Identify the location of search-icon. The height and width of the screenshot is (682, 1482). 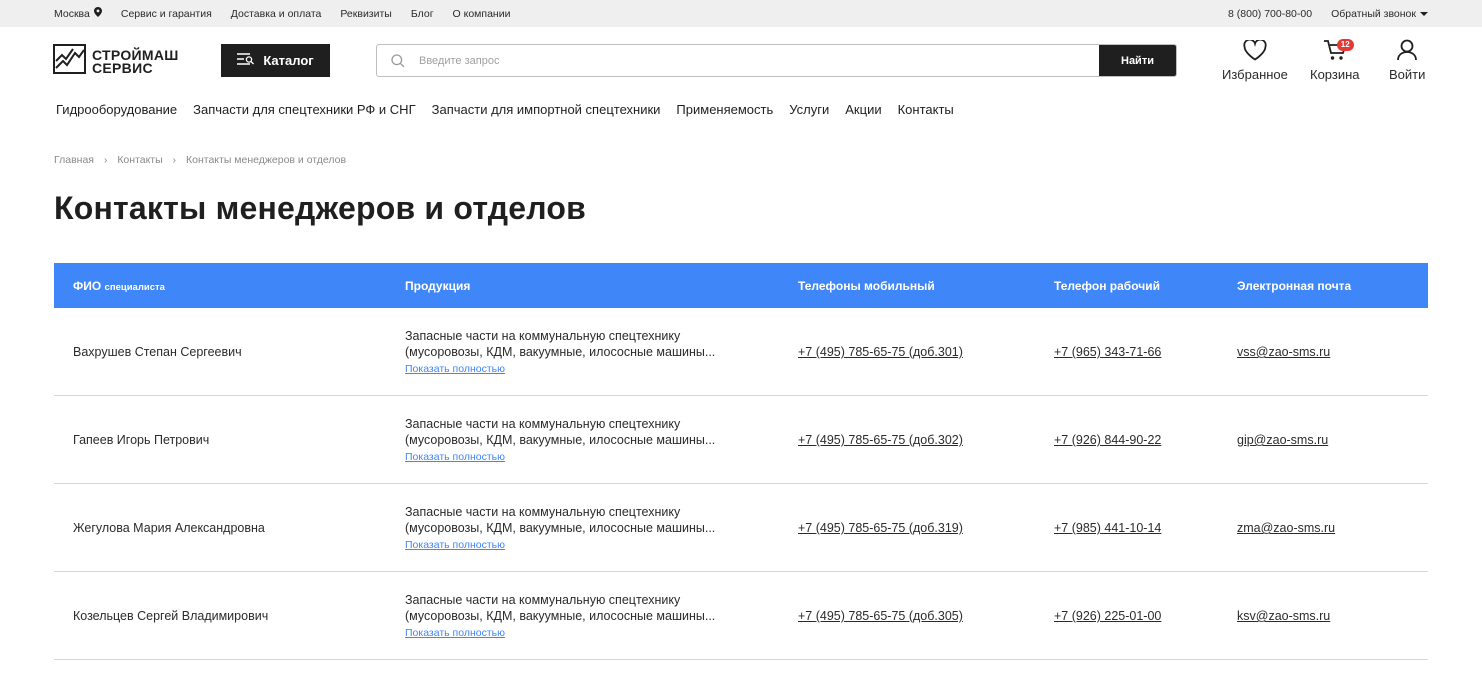
(398, 60).